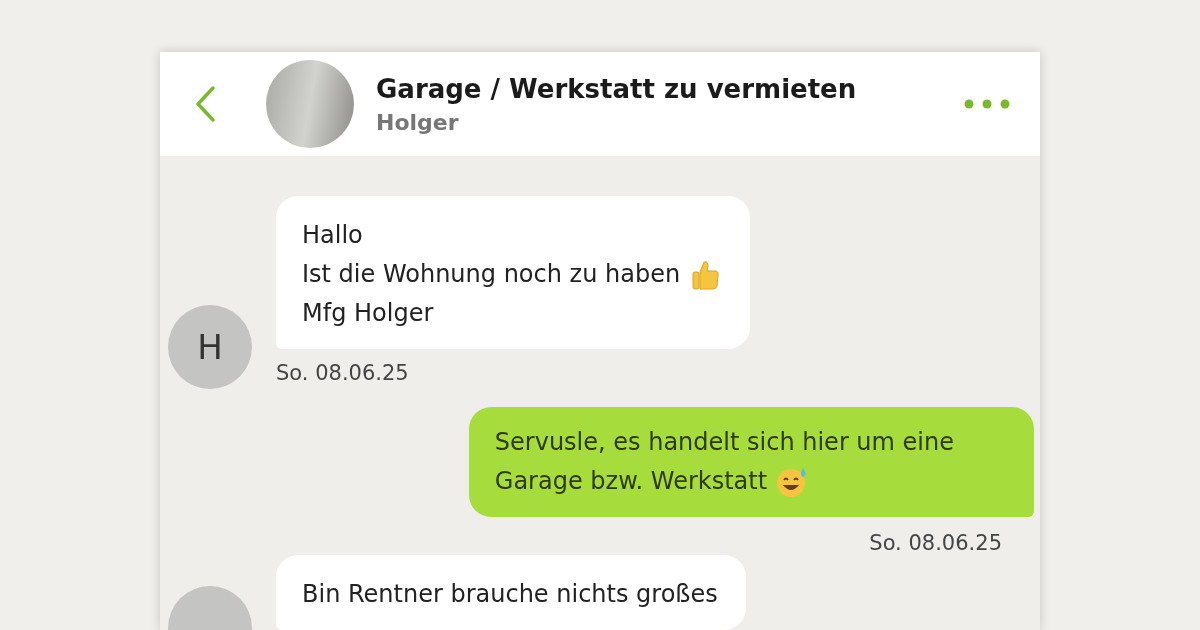  What do you see at coordinates (418, 122) in the screenshot?
I see `chat-subtitle: Holger` at bounding box center [418, 122].